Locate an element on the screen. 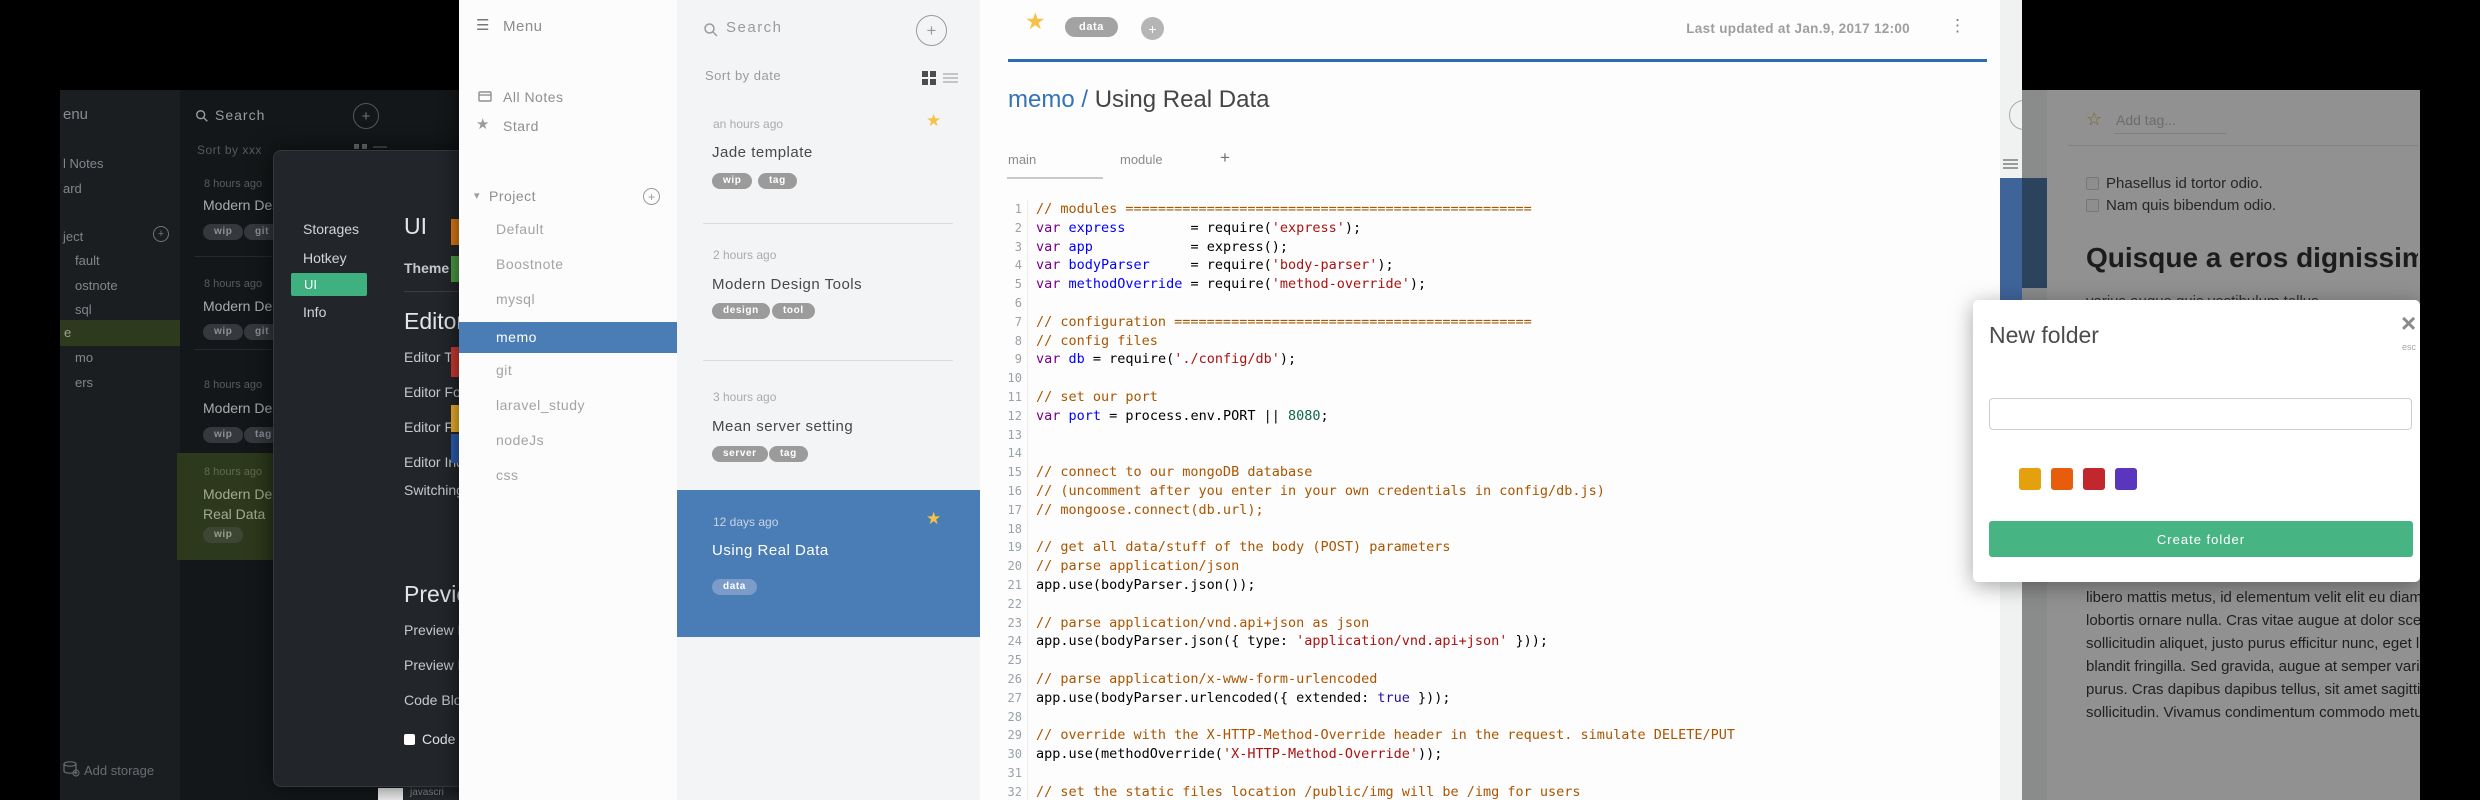 The width and height of the screenshot is (2480, 800). settings-row: Code Blo is located at coordinates (433, 700).